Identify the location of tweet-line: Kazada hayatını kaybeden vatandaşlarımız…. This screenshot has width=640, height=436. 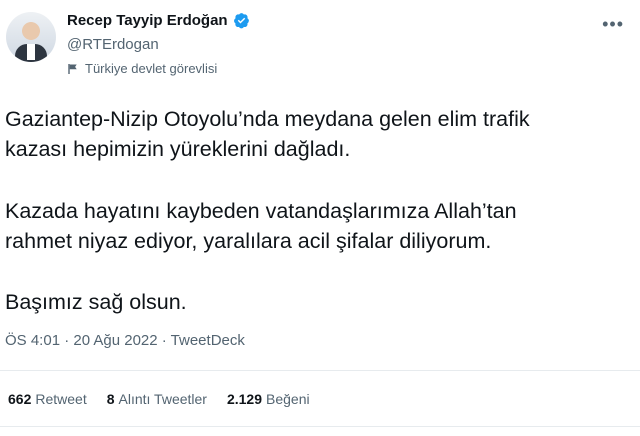
(261, 211).